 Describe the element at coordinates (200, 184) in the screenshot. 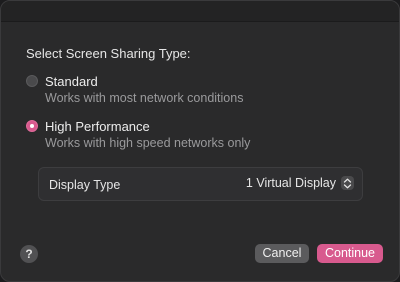

I see `display-type-row: Display Type 1 Virtual Display` at that location.